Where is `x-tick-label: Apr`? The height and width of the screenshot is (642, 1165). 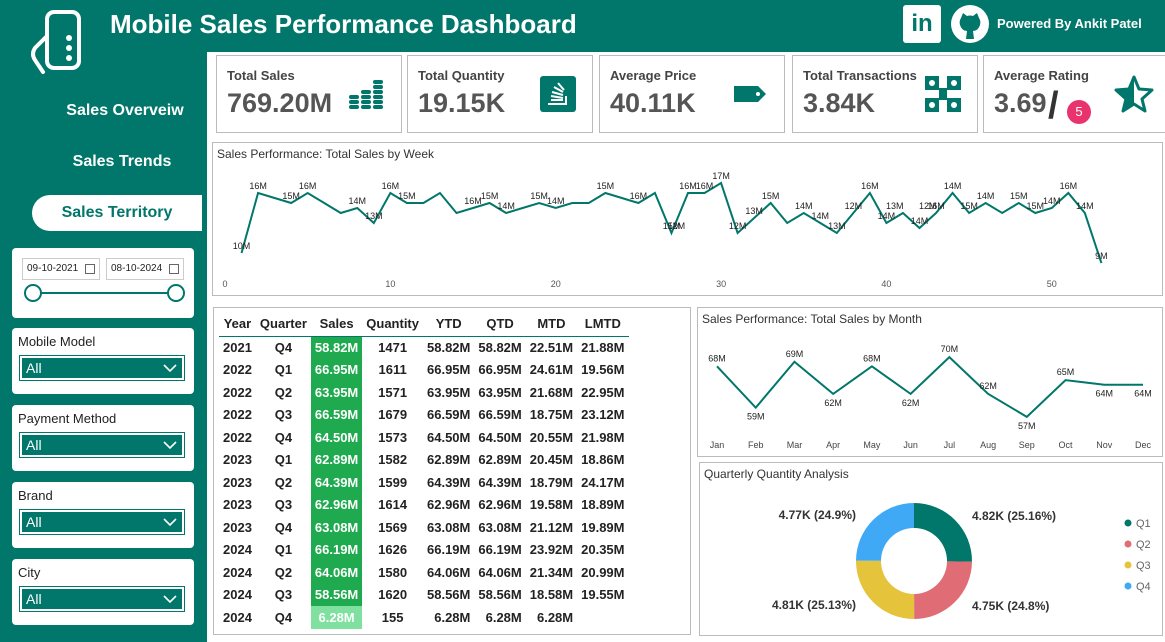 x-tick-label: Apr is located at coordinates (833, 445).